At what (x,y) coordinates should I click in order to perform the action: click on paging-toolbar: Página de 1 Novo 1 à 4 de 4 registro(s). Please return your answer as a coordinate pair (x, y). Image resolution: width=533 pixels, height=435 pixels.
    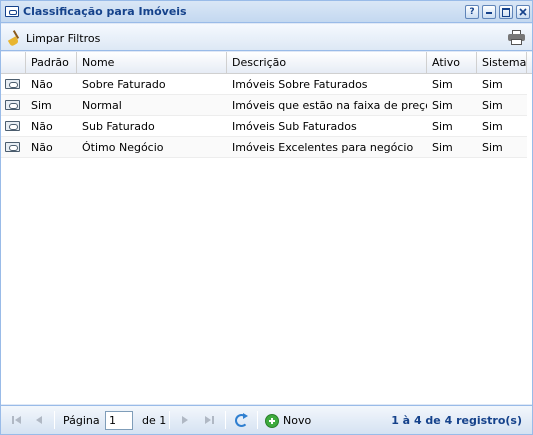
    Looking at the image, I should click on (266, 419).